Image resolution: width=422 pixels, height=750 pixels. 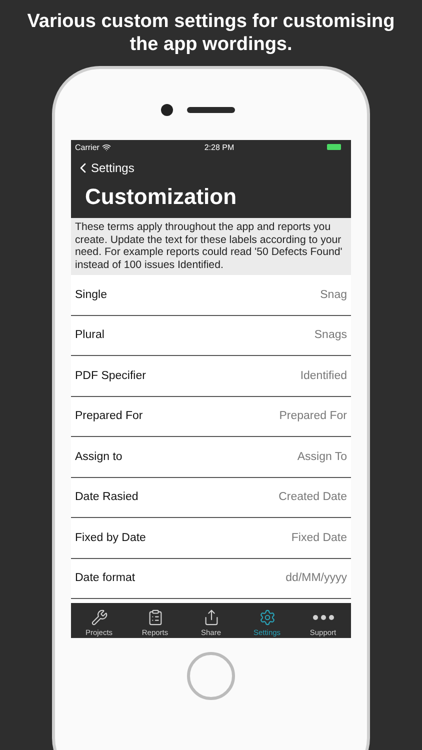 I want to click on speaker, so click(x=211, y=110).